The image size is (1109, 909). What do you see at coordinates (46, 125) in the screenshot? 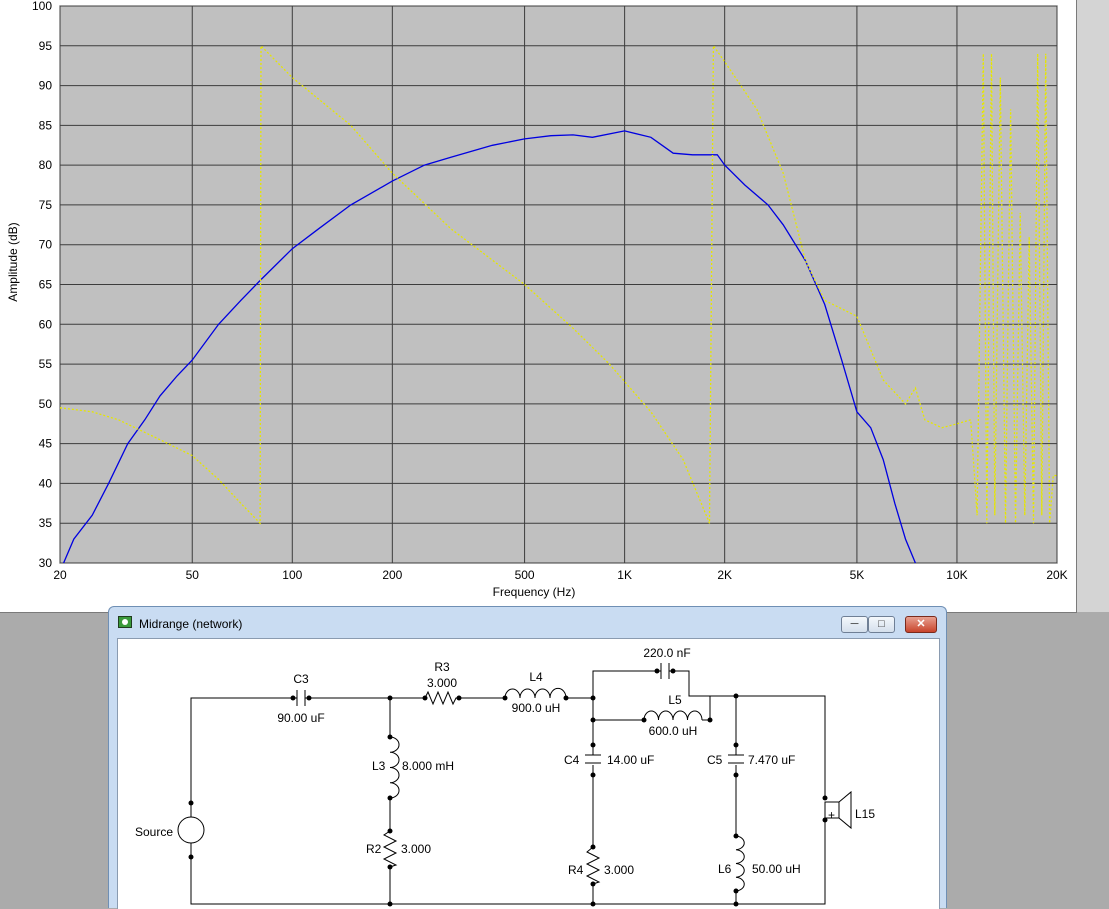
I see `y-tick-label: 85` at bounding box center [46, 125].